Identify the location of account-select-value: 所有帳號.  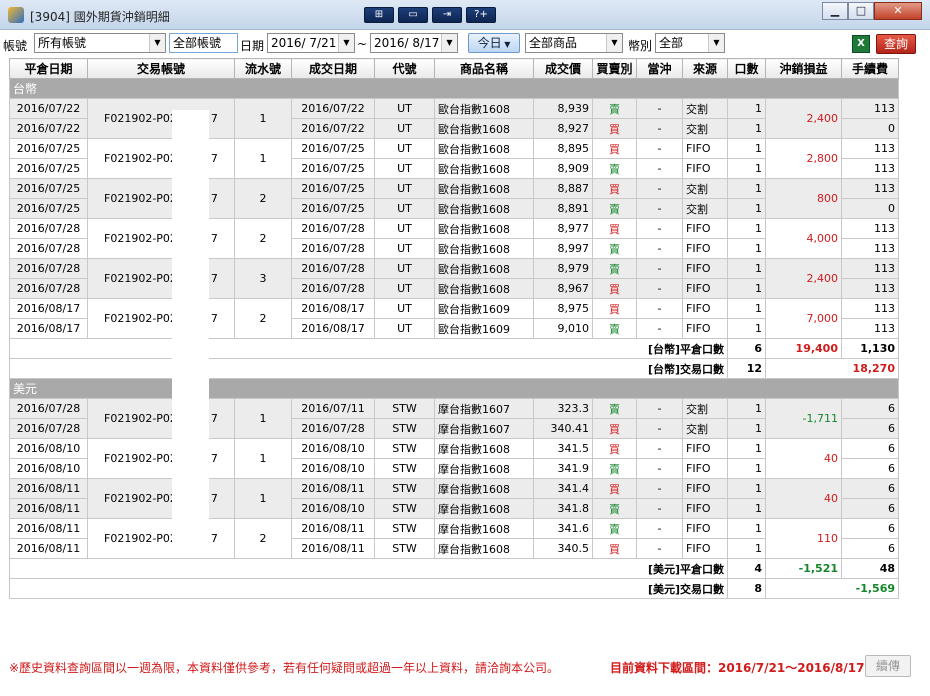
(62, 43).